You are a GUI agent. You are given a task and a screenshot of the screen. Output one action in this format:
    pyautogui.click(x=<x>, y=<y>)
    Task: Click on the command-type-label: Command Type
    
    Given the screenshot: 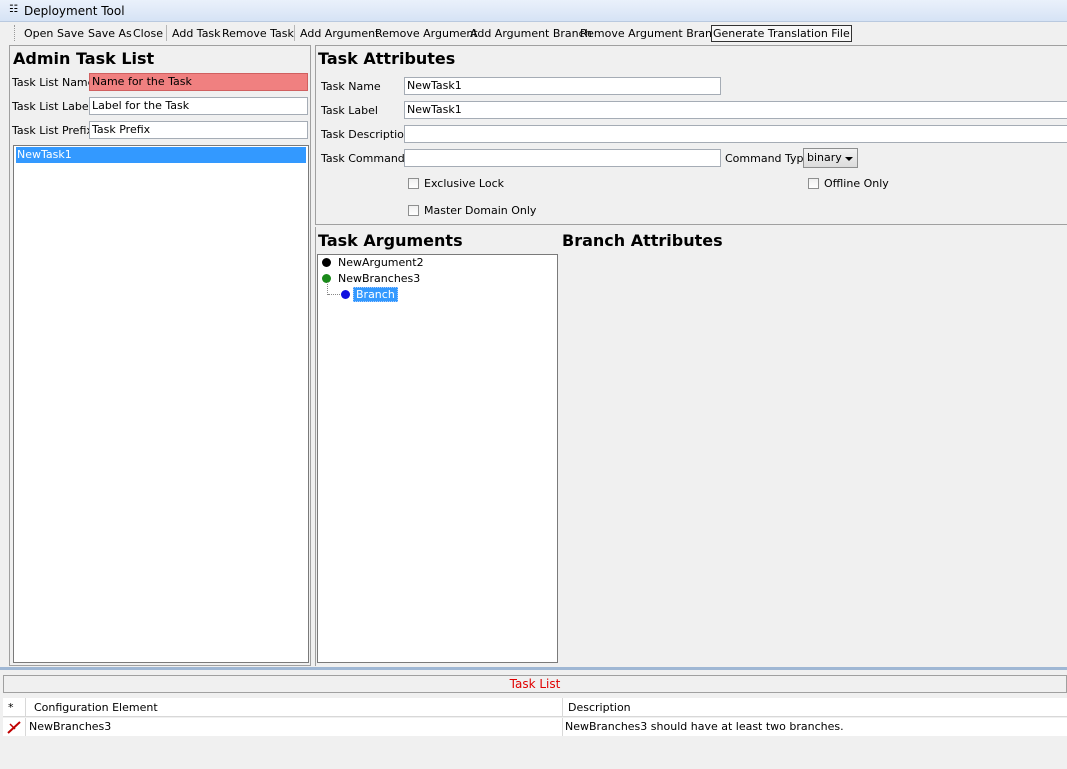 What is the action you would take?
    pyautogui.click(x=768, y=158)
    